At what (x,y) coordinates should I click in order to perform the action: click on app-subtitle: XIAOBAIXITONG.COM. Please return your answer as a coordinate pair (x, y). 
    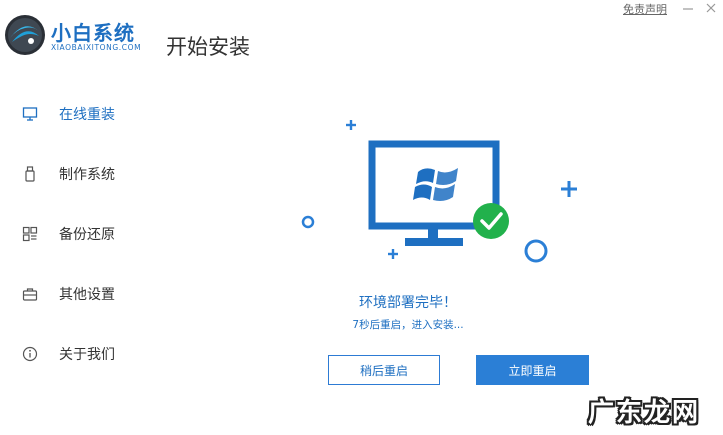
    Looking at the image, I should click on (96, 47).